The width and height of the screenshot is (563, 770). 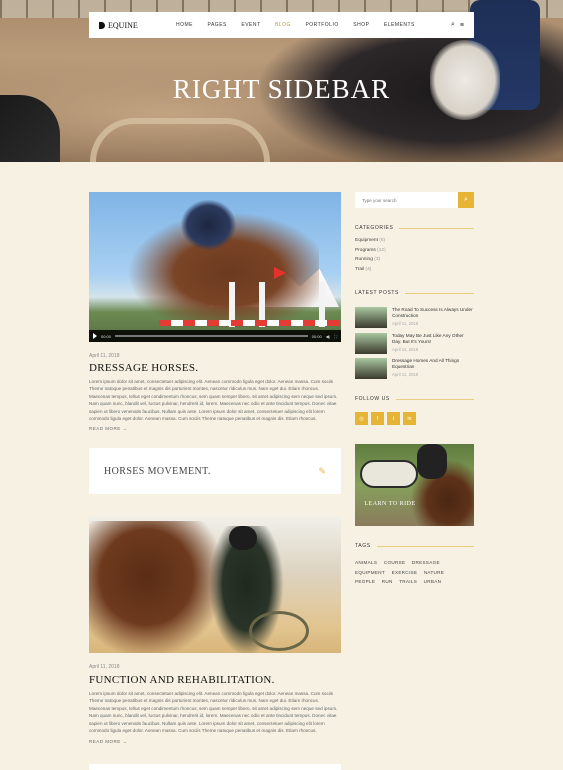 What do you see at coordinates (405, 573) in the screenshot?
I see `tag: EXERCISE` at bounding box center [405, 573].